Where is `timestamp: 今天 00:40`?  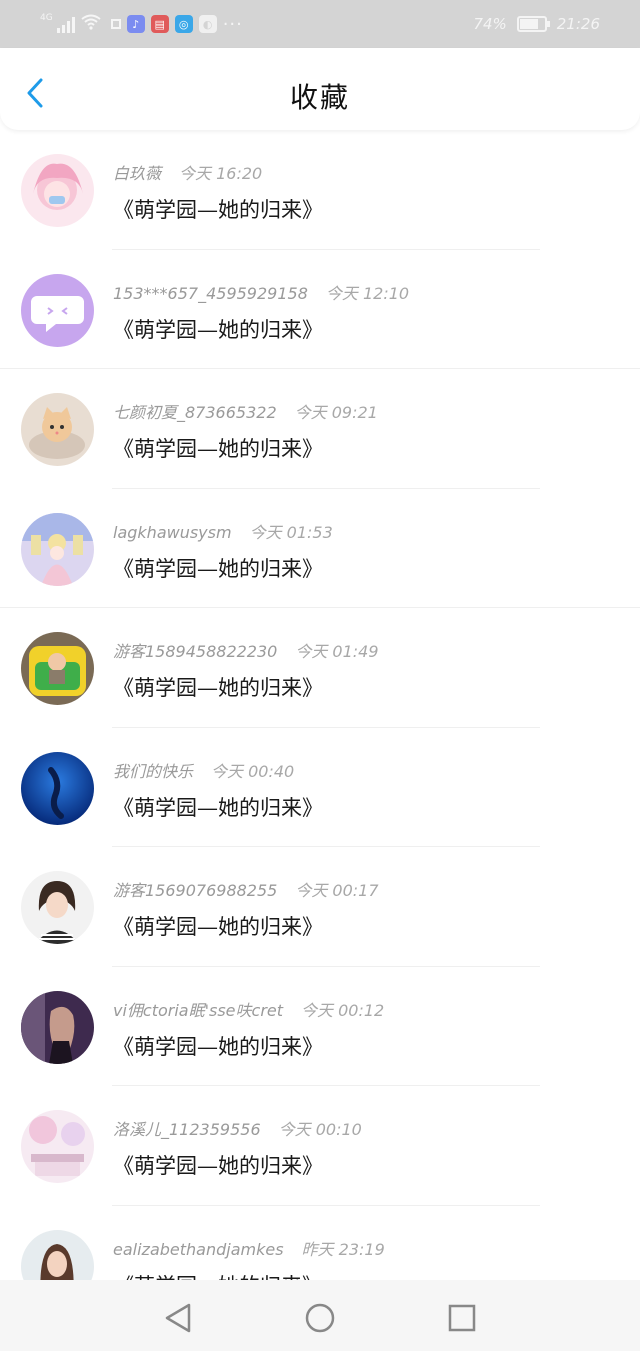
timestamp: 今天 00:40 is located at coordinates (253, 771).